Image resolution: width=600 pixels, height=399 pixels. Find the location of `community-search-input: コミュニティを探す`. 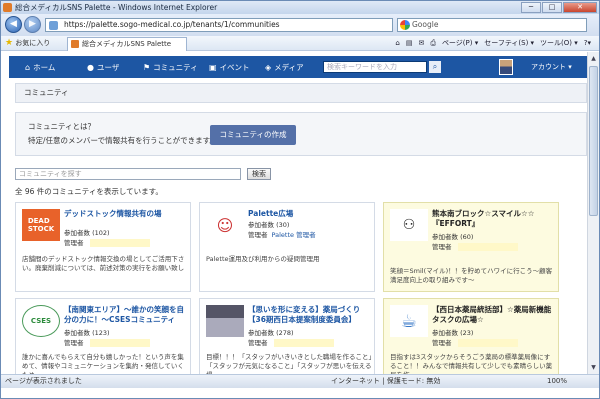

community-search-input: コミュニティを探す is located at coordinates (128, 174).